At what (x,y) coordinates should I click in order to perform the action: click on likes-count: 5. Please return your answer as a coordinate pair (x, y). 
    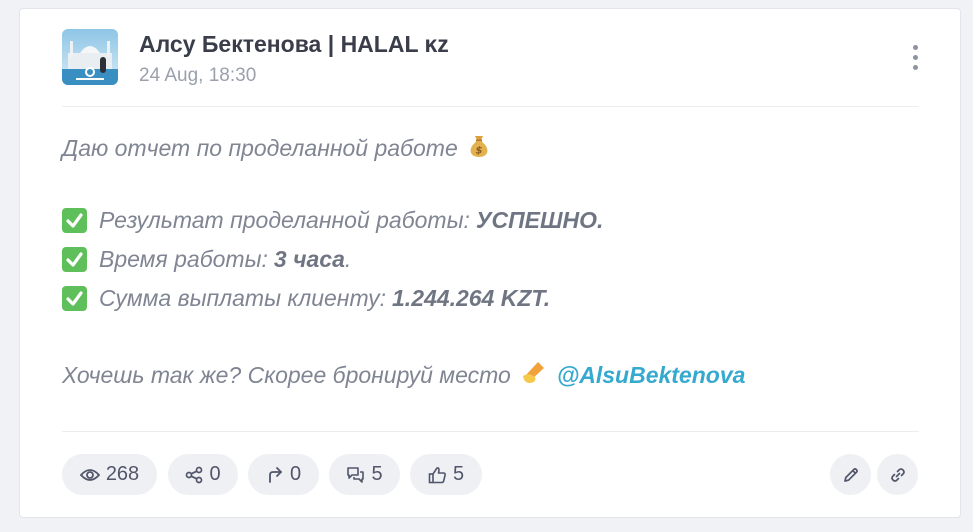
    Looking at the image, I should click on (458, 474).